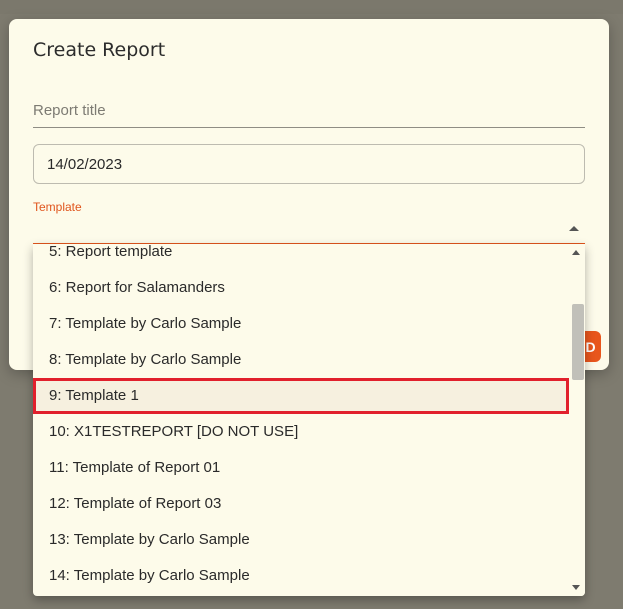 The image size is (623, 609). I want to click on report-date-value: 14/02/2023, so click(85, 164).